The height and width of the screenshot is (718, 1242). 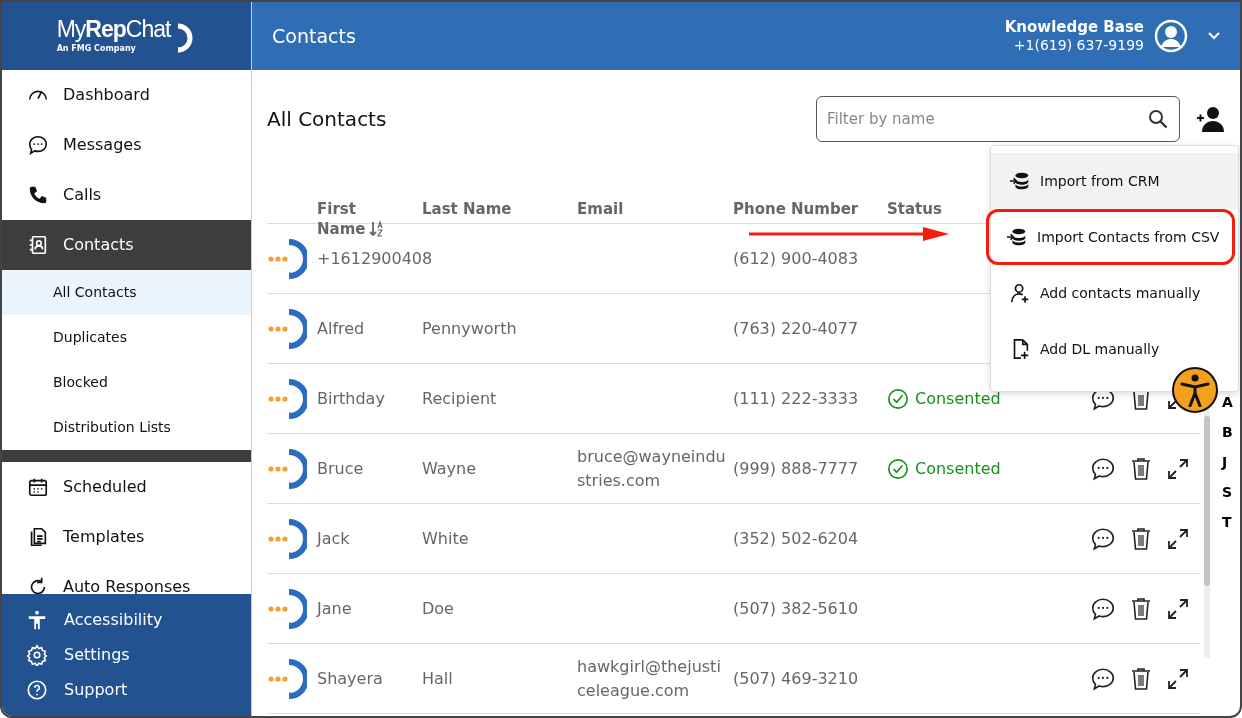 What do you see at coordinates (126, 145) in the screenshot?
I see `sidebar-item: Messages` at bounding box center [126, 145].